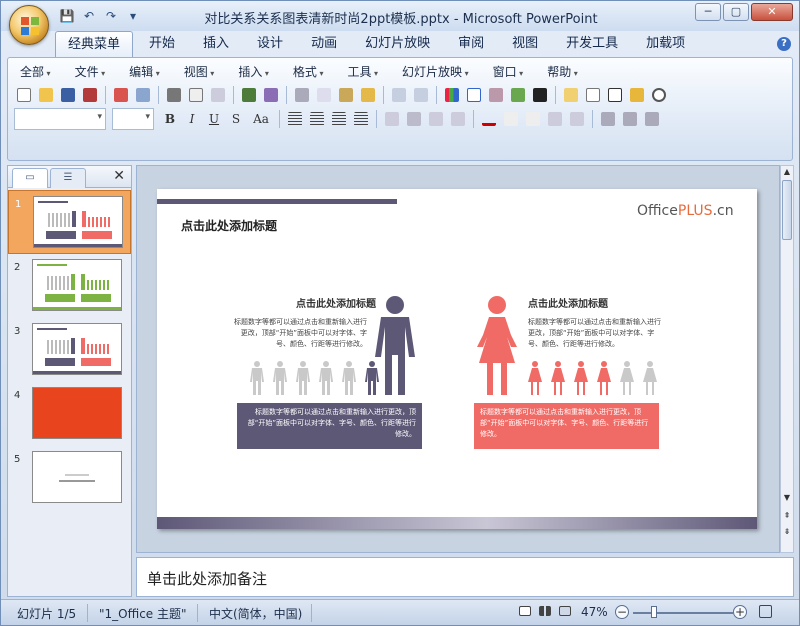  Describe the element at coordinates (772, 12) in the screenshot. I see `close-button: ✕` at that location.